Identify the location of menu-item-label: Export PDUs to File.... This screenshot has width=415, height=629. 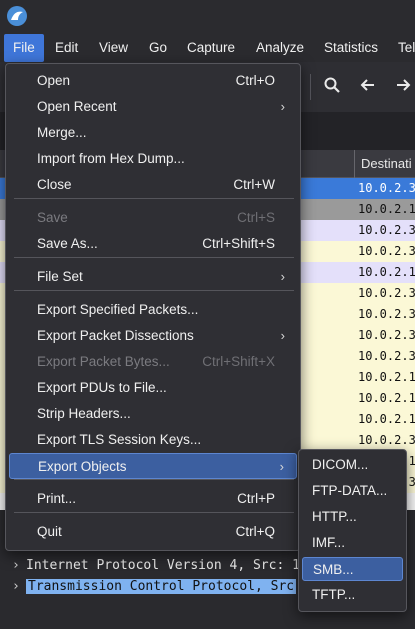
(102, 387).